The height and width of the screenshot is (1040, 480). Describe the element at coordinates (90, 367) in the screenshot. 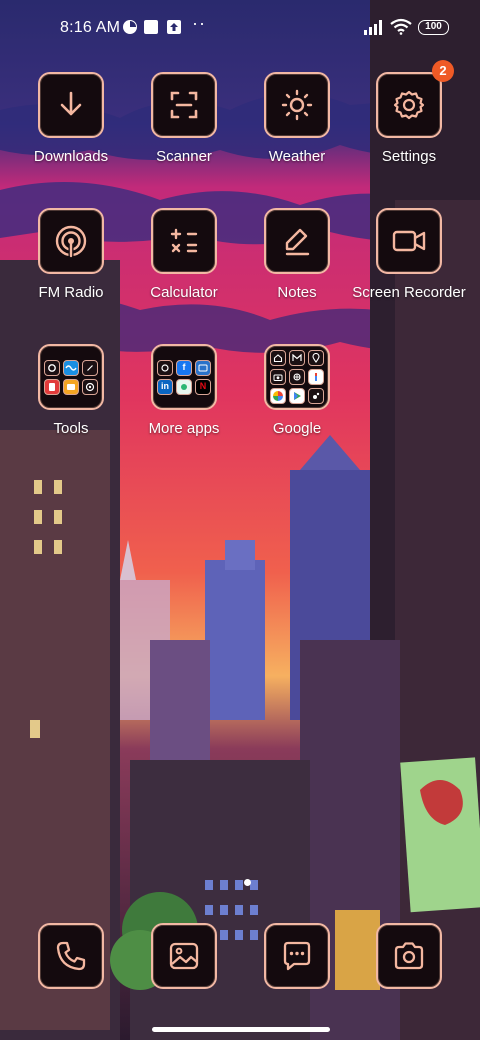

I see `compass-icon` at that location.